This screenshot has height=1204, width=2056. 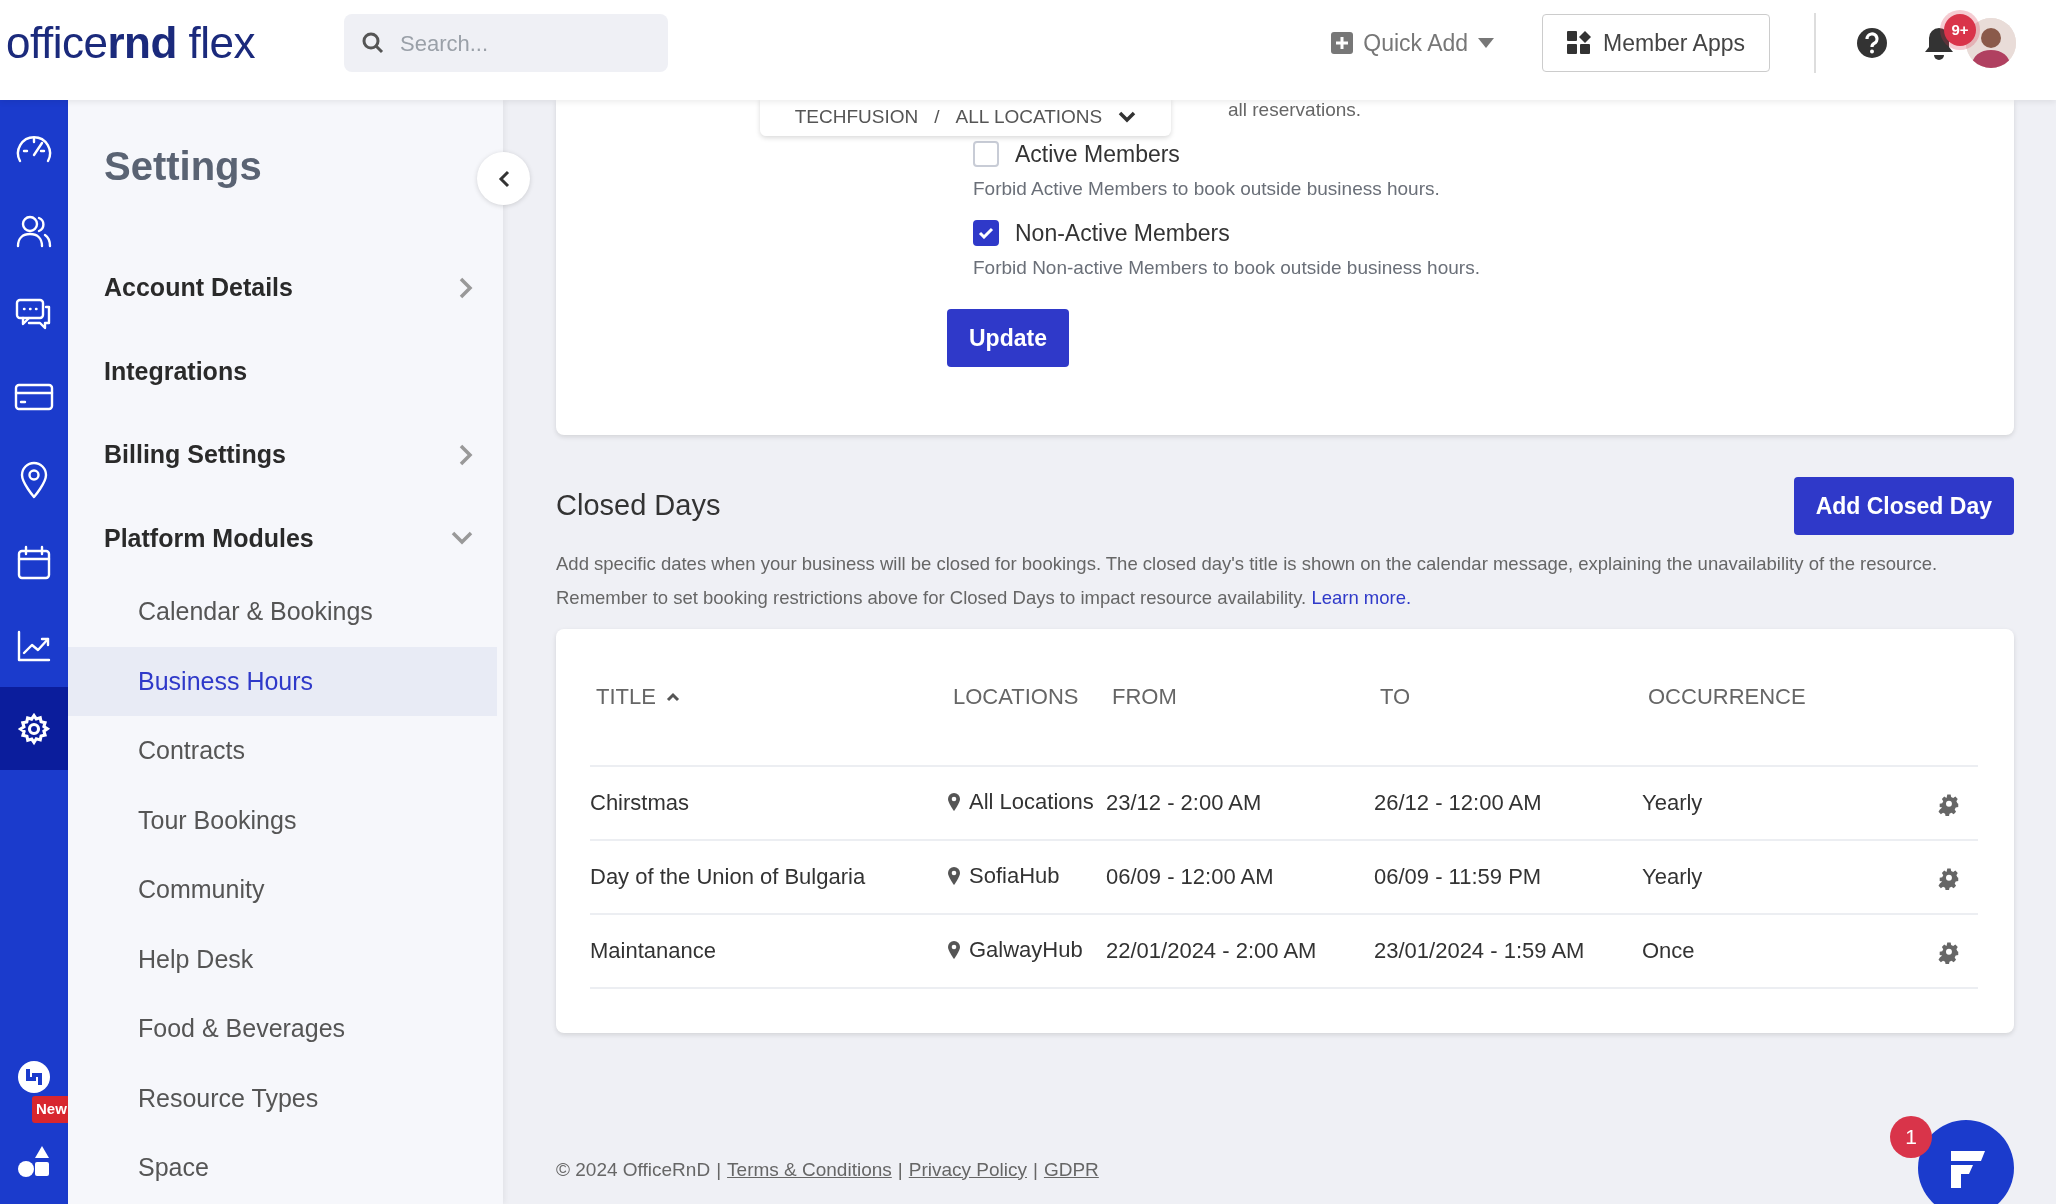 I want to click on table-cell: Day of the Union of Bulgaria, so click(x=728, y=877).